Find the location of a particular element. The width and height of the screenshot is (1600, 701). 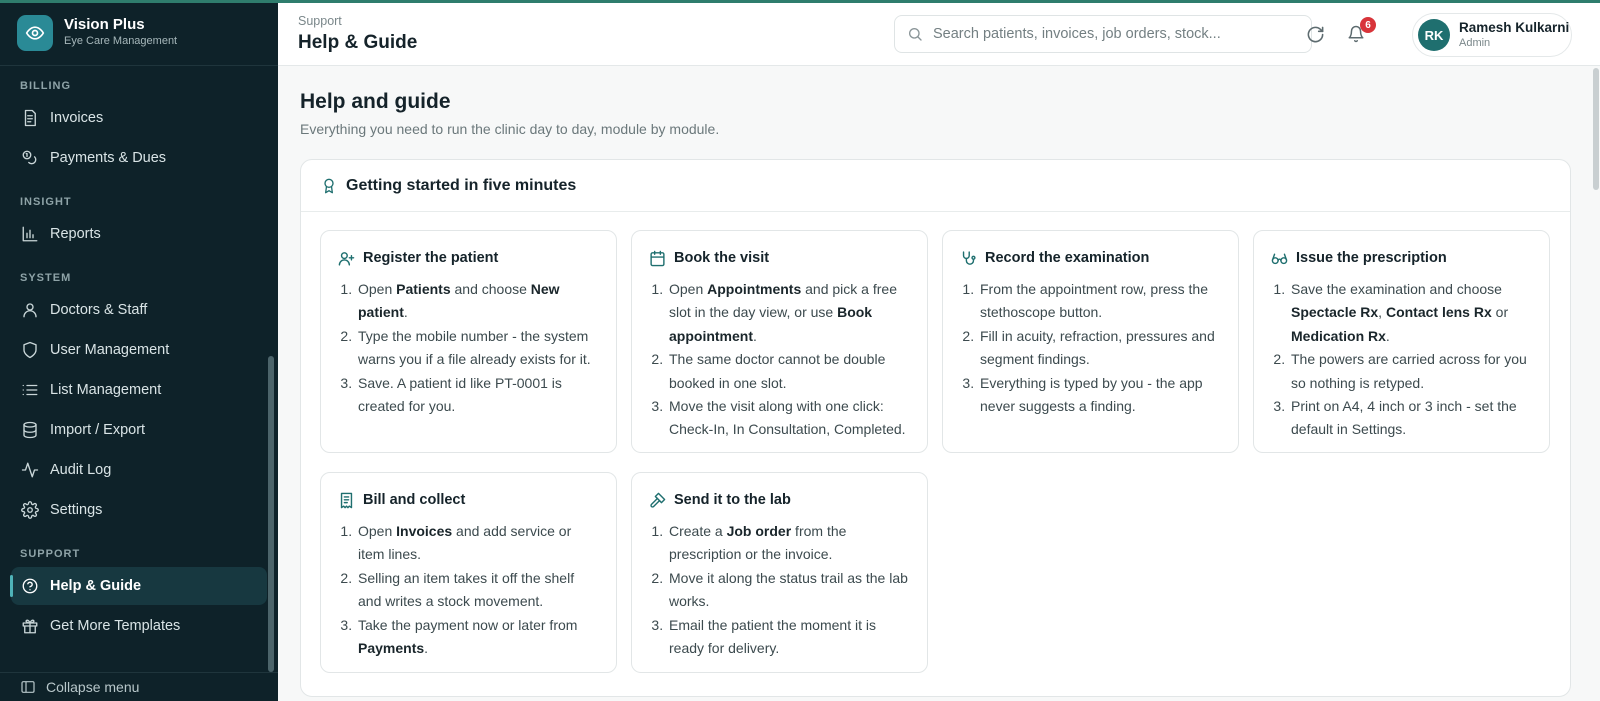

coins-icon is located at coordinates (29, 157).